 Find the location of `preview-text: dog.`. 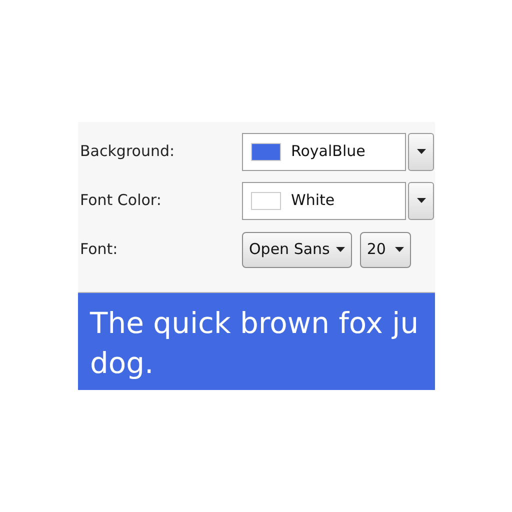

preview-text: dog. is located at coordinates (122, 363).